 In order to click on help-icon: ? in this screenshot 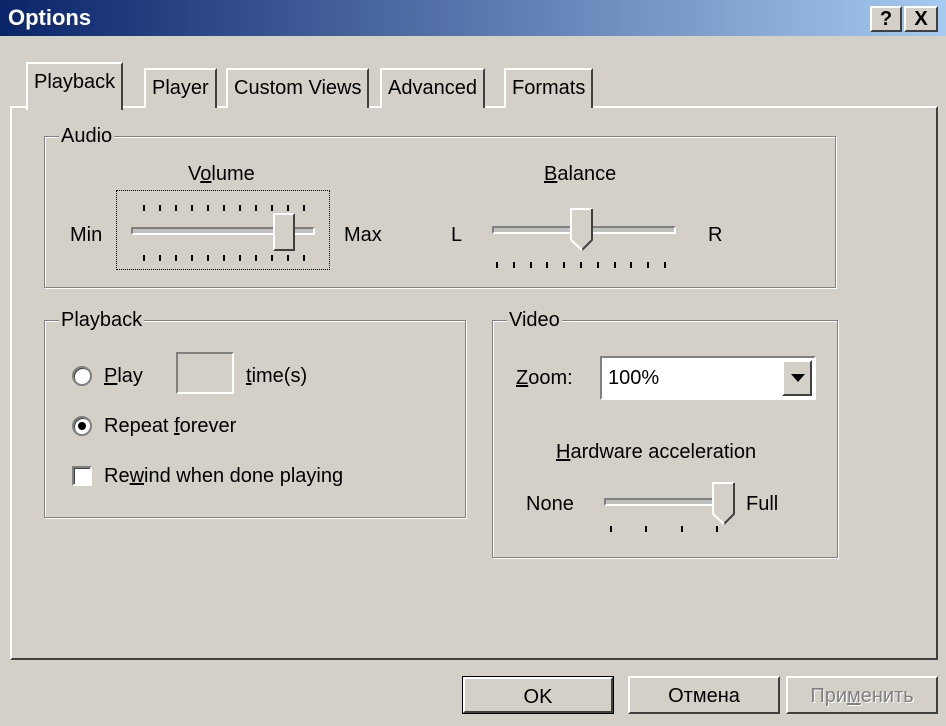, I will do `click(886, 19)`.